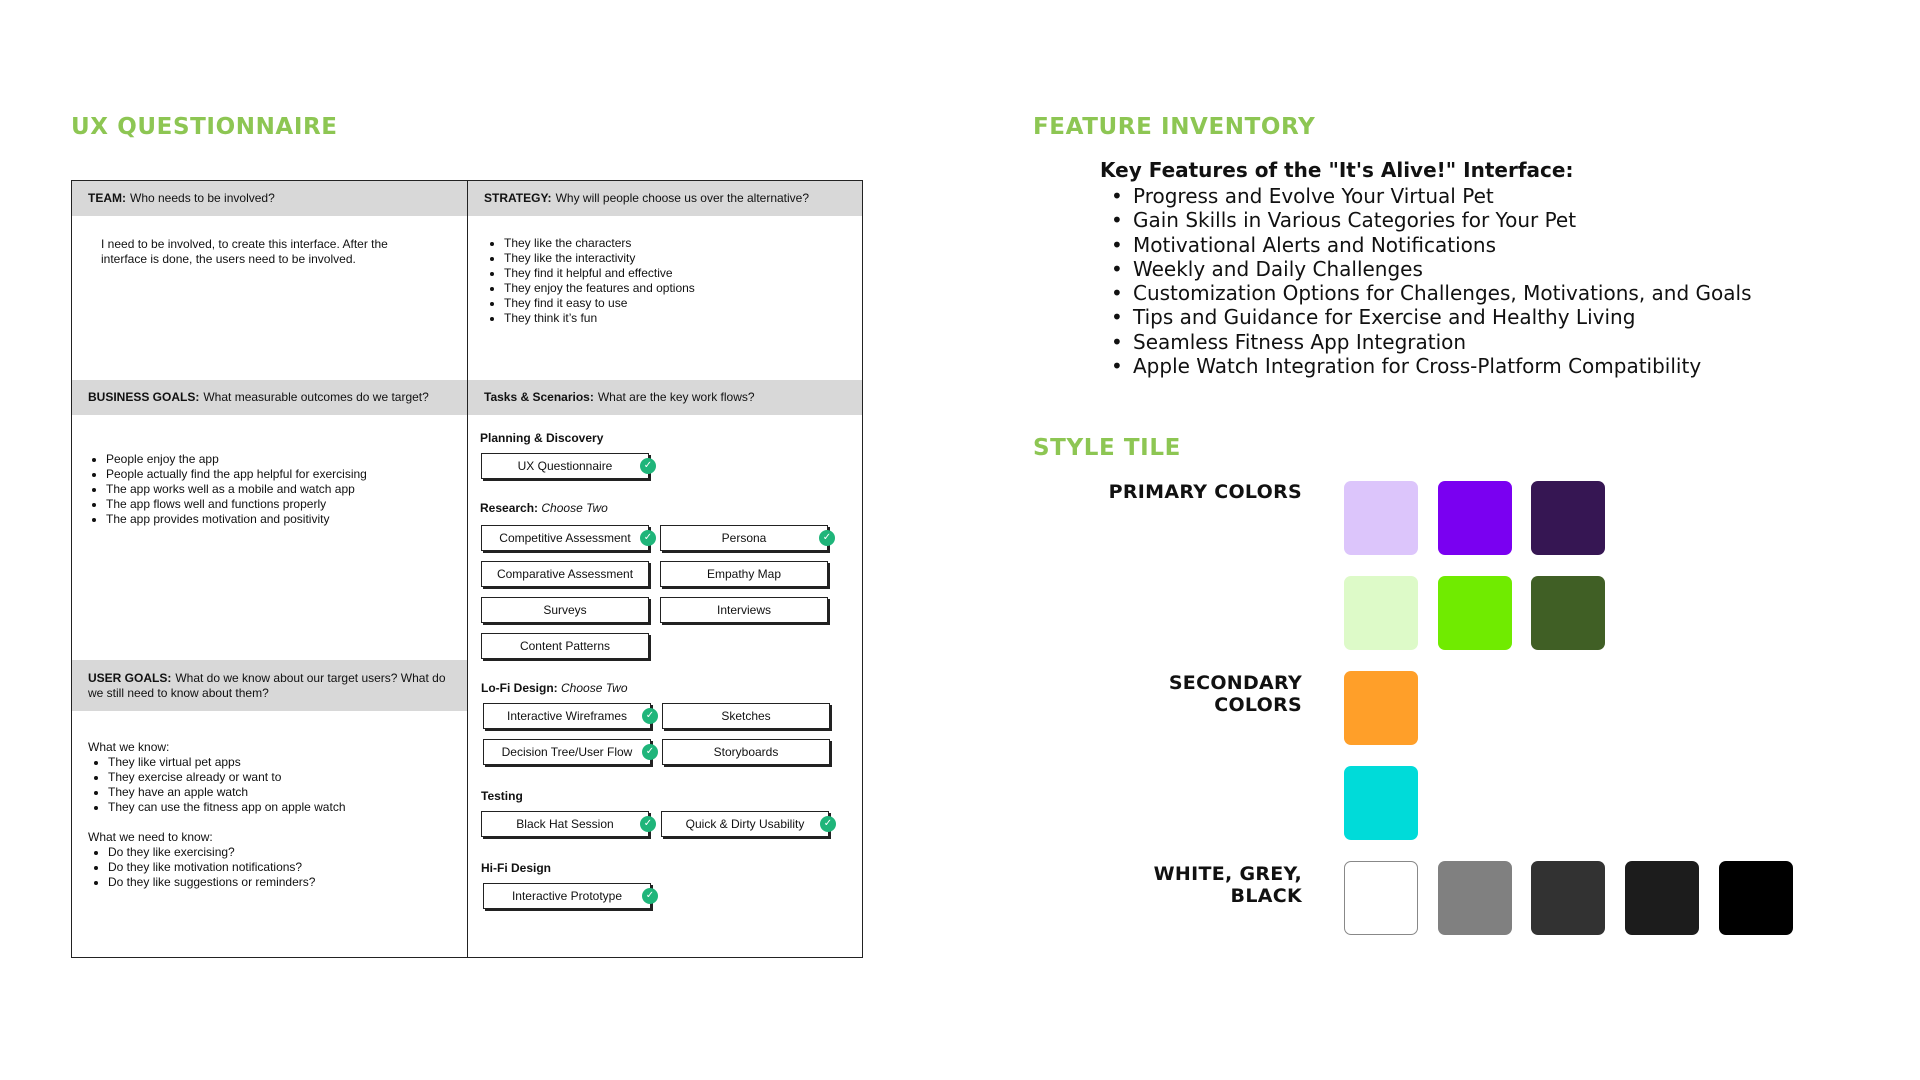 The image size is (1920, 1080). I want to click on ux-questionnaire-task: UX Questionnaire ✓, so click(568, 466).